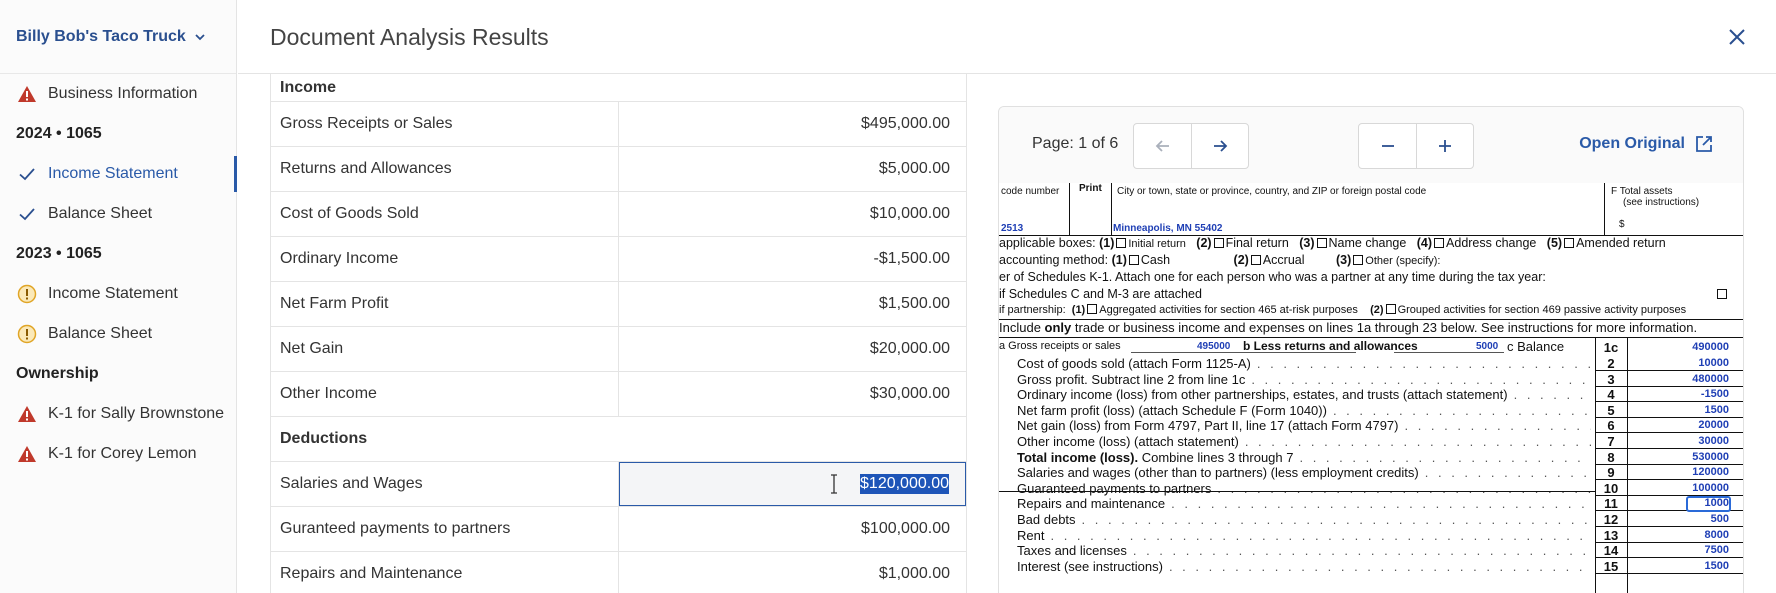 This screenshot has width=1776, height=593. I want to click on sidebar-section-heading: Ownership, so click(57, 373).